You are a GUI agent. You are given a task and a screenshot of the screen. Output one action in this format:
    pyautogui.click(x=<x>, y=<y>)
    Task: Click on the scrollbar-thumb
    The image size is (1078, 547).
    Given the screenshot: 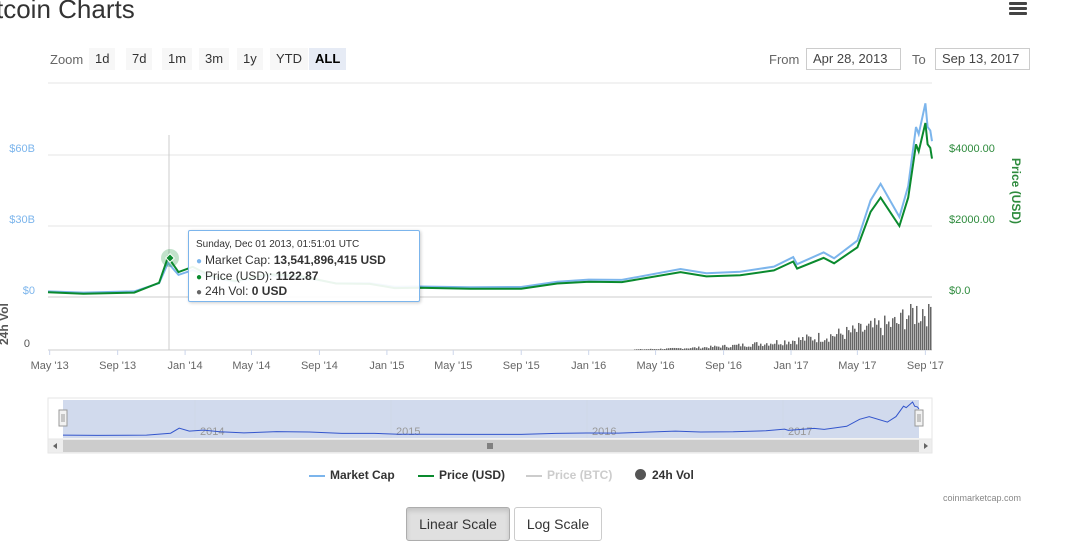 What is the action you would take?
    pyautogui.click(x=491, y=446)
    